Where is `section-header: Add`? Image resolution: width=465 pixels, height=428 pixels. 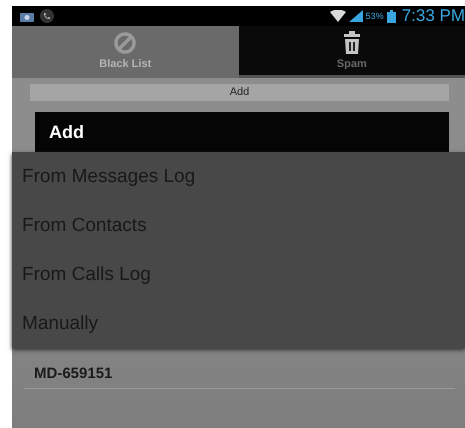 section-header: Add is located at coordinates (239, 92).